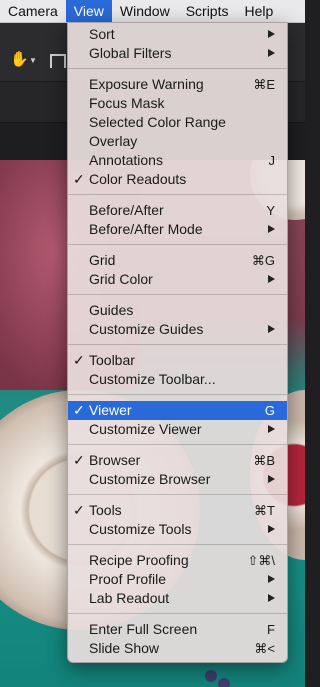  I want to click on menubar: Camera View Window Scripts Help, so click(152, 11).